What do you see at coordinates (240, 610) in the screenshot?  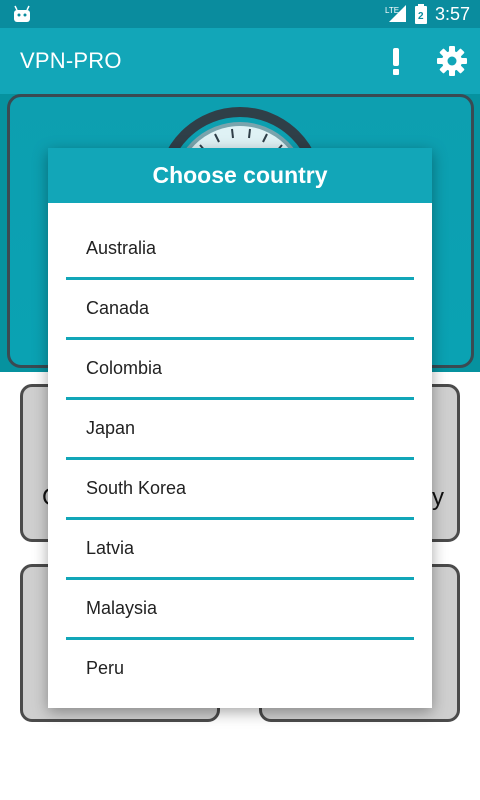 I see `country-item-malaysia: Malaysia` at bounding box center [240, 610].